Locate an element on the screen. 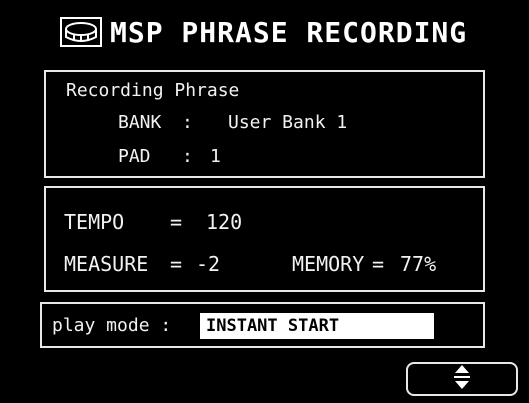 Image resolution: width=529 pixels, height=403 pixels. memory-equals: = is located at coordinates (378, 264).